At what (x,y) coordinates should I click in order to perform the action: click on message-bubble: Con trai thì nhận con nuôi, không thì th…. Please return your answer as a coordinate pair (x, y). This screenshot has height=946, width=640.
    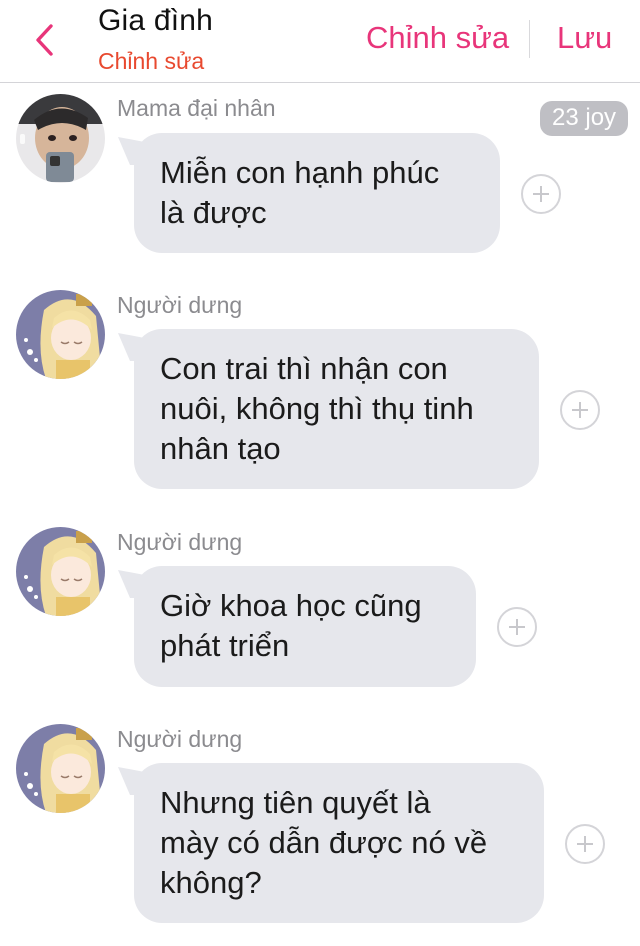
    Looking at the image, I should click on (336, 409).